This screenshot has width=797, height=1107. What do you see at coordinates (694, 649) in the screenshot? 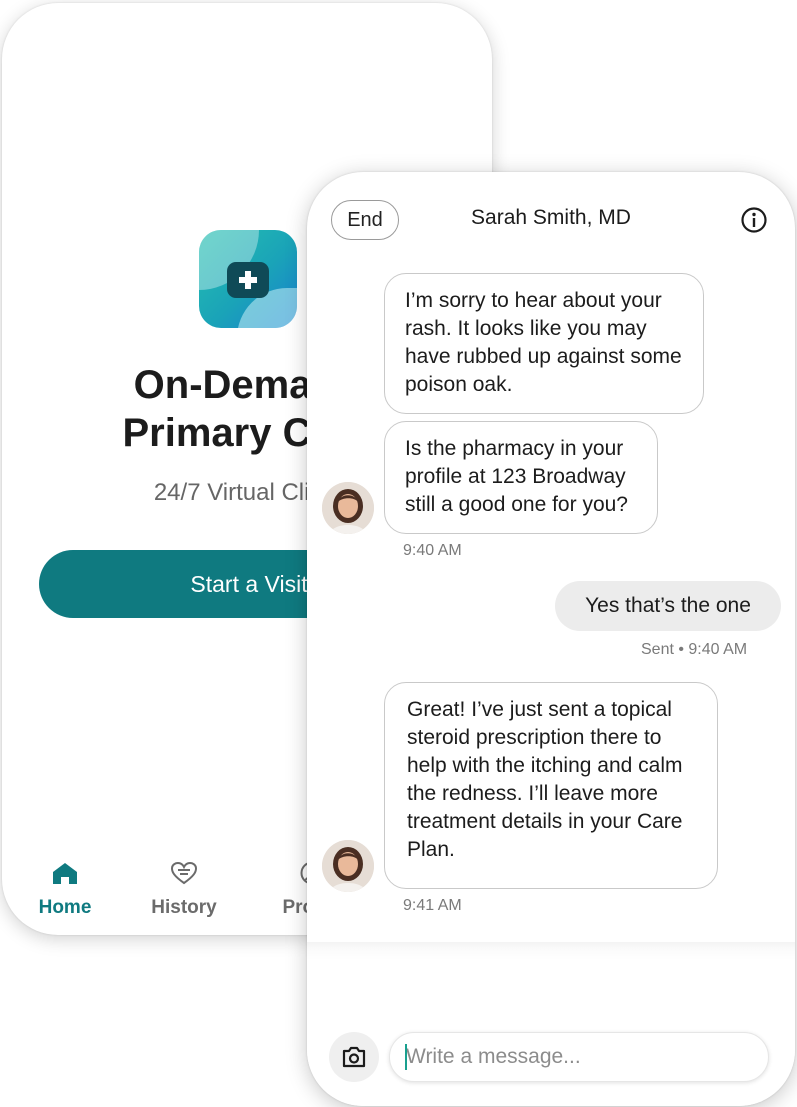
I see `sent-status: Sent • 9:40 AM` at bounding box center [694, 649].